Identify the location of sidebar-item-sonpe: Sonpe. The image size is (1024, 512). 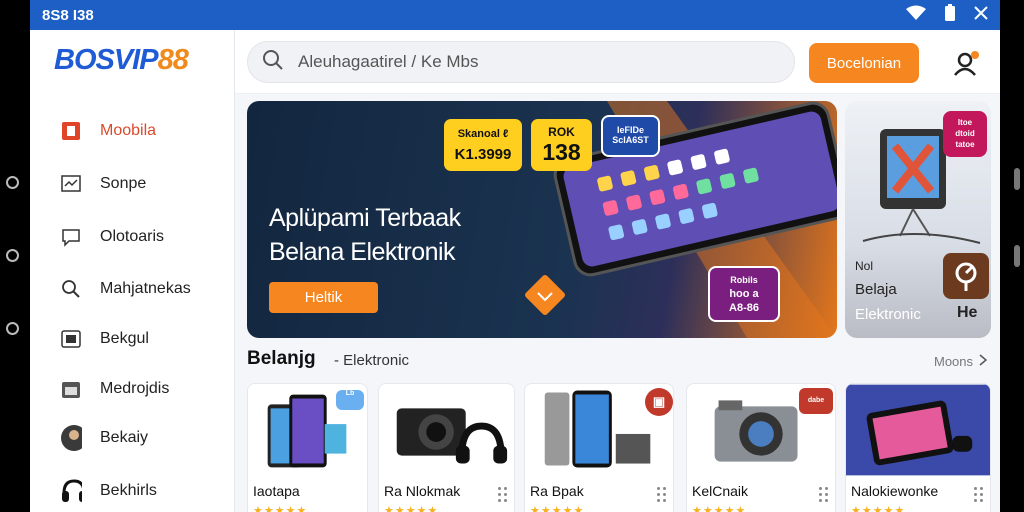
(145, 184).